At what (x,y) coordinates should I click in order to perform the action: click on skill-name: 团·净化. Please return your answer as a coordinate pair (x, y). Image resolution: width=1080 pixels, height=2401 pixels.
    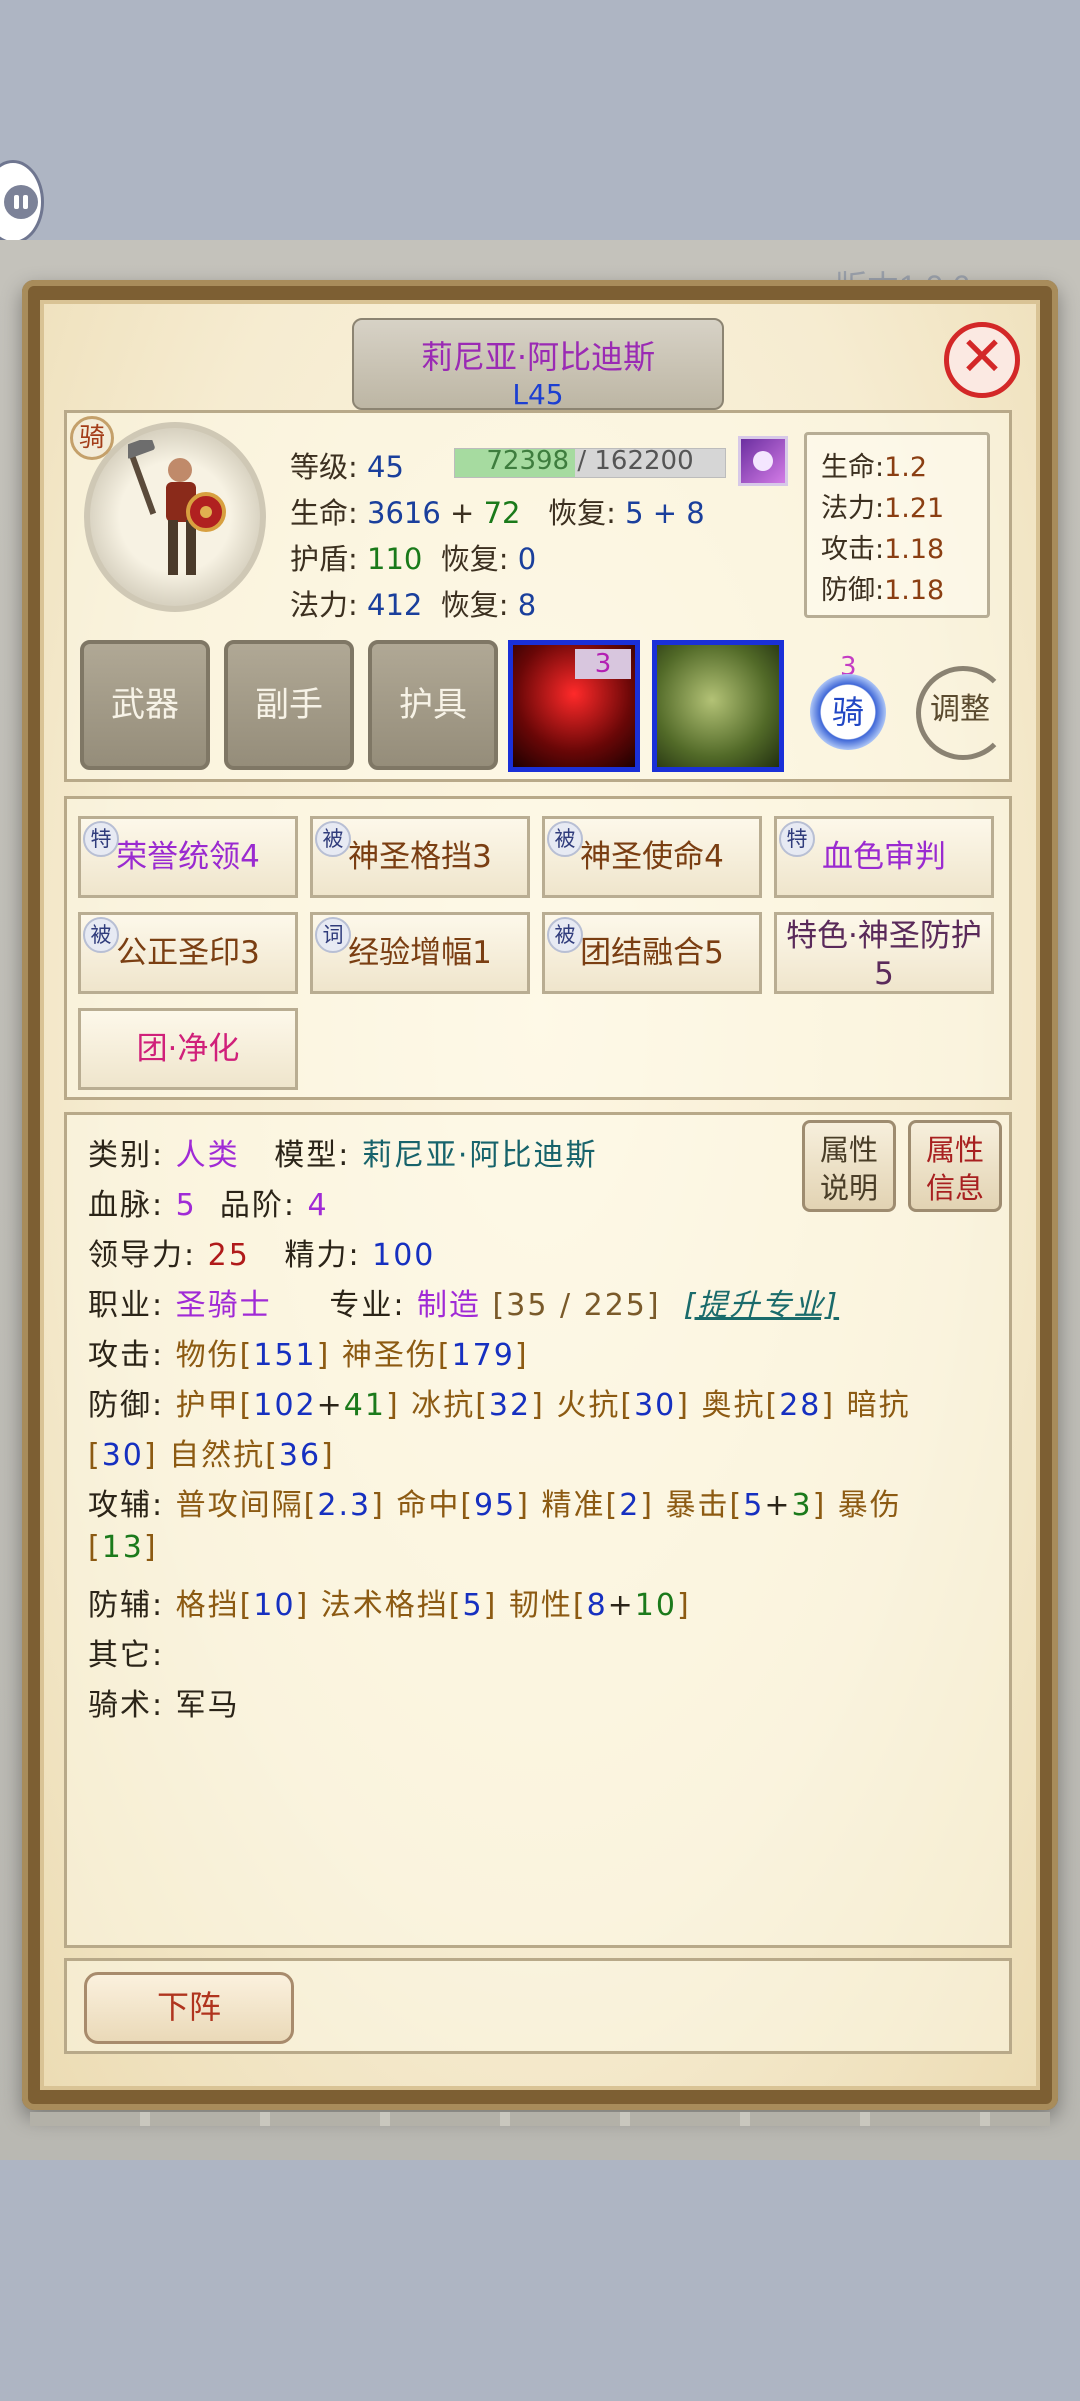
    Looking at the image, I should click on (188, 1049).